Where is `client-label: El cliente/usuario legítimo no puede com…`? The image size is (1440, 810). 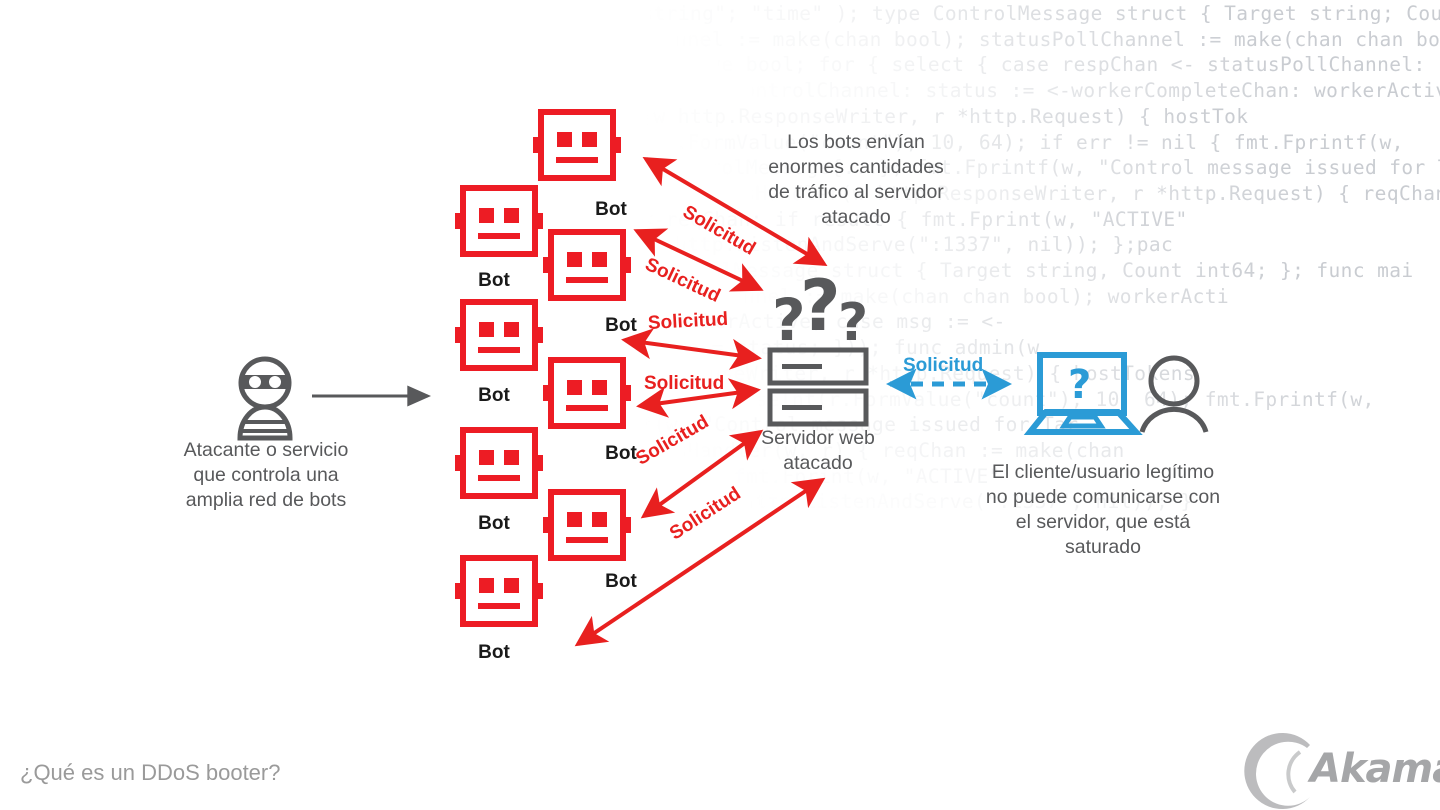
client-label: El cliente/usuario legítimo no puede com… is located at coordinates (1103, 510).